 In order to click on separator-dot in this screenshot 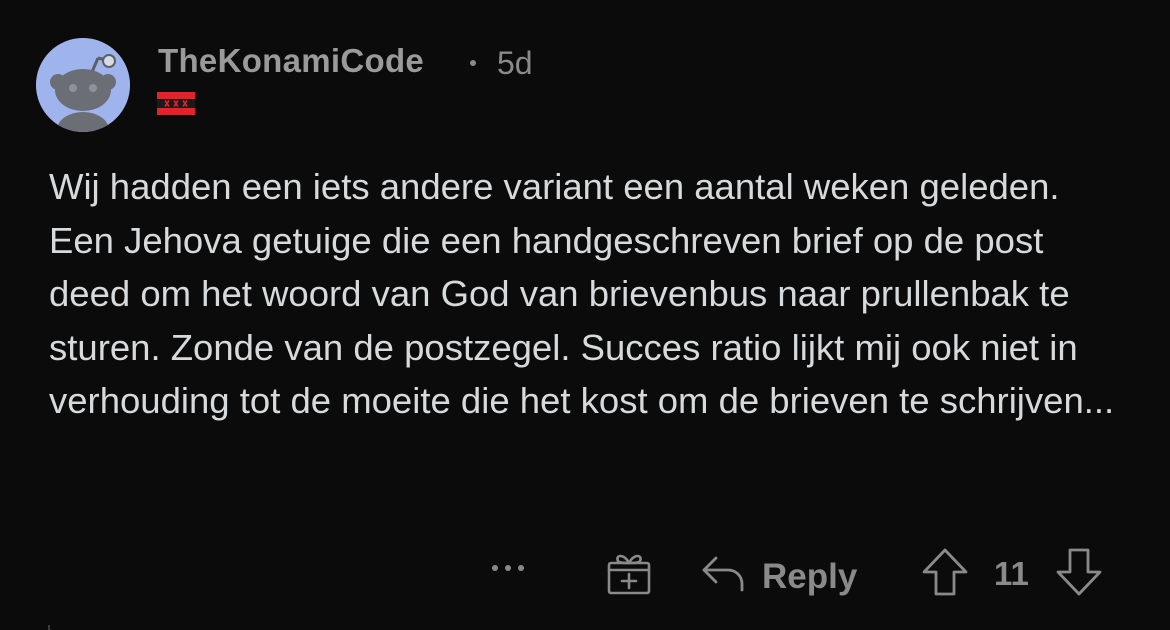, I will do `click(473, 63)`.